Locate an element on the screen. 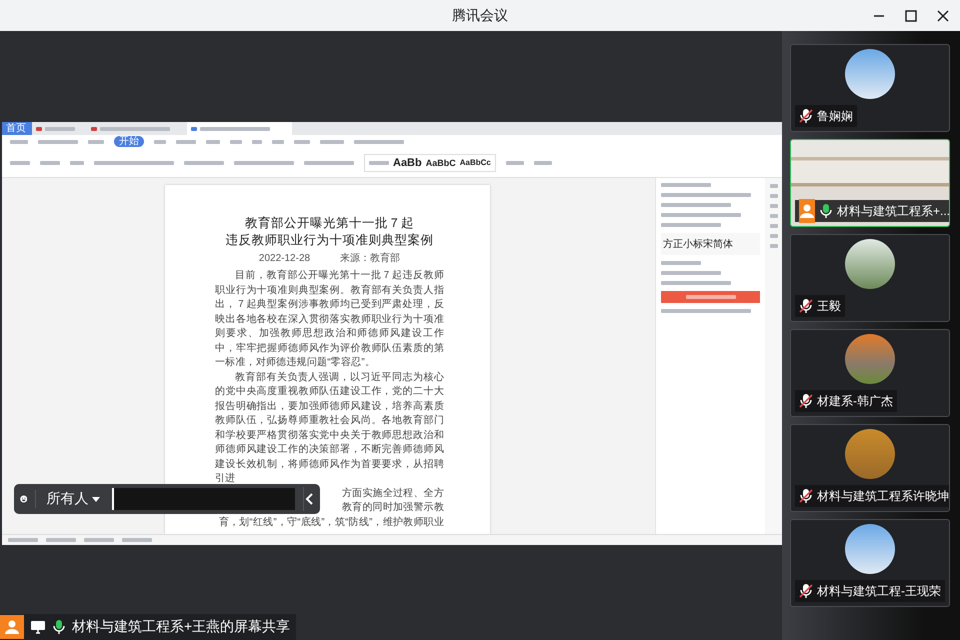 The height and width of the screenshot is (640, 960). document-line: 育，划“红线”，守“底线”，筑“防线”，维护教师职业 is located at coordinates (331, 523).